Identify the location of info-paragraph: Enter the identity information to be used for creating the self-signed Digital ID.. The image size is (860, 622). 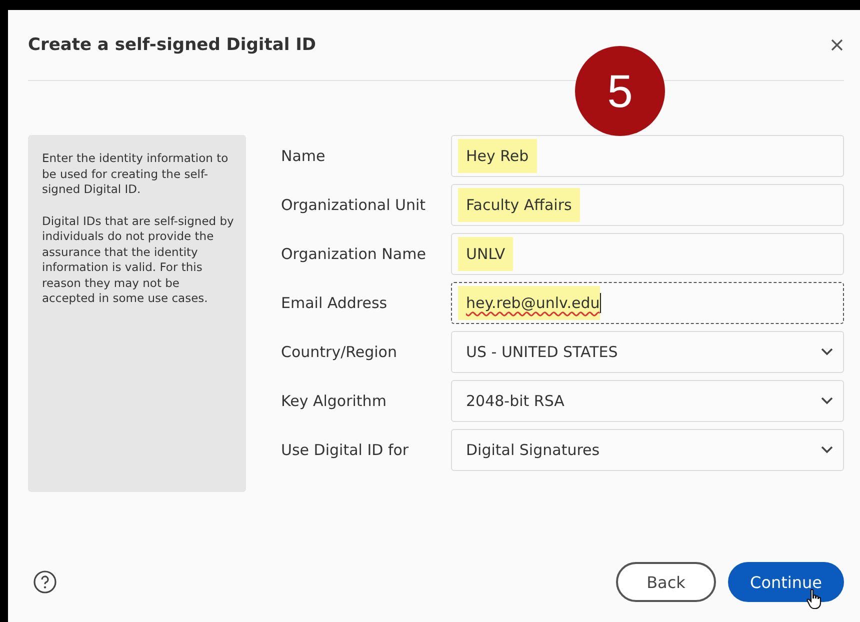
(136, 174).